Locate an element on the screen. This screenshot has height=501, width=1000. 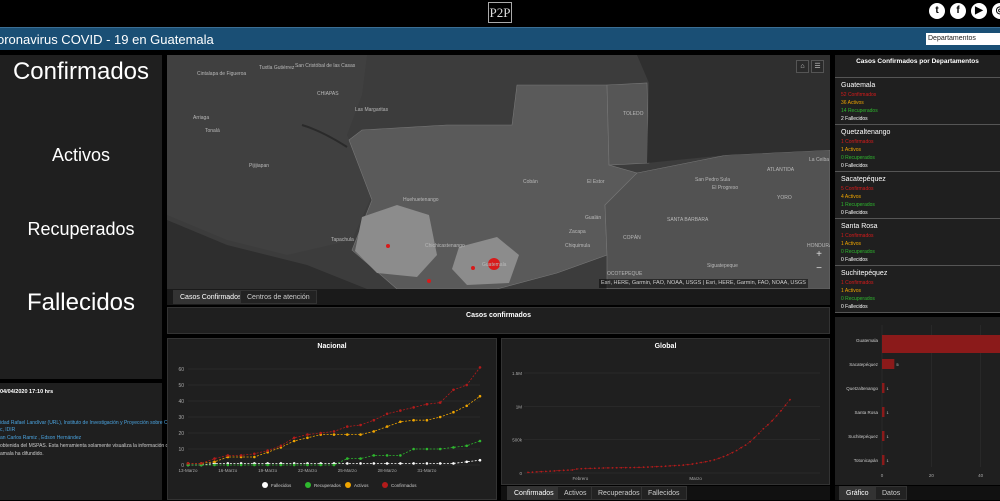
p2p-logo: P2P is located at coordinates (500, 12).